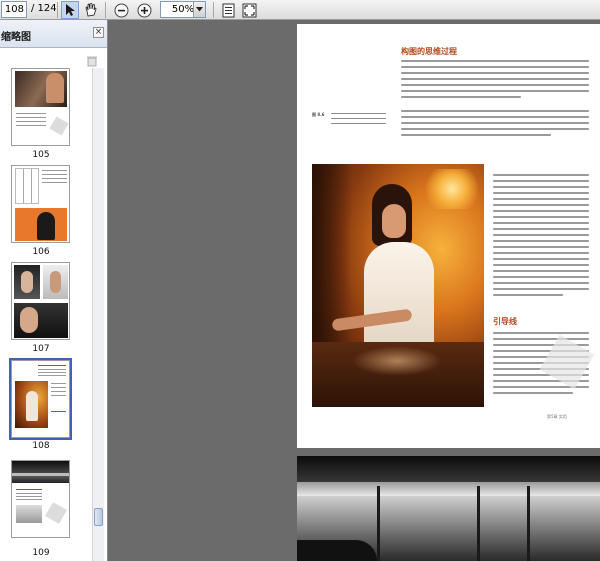 The image size is (600, 561). What do you see at coordinates (41, 155) in the screenshot?
I see `thumbnail-label: 105` at bounding box center [41, 155].